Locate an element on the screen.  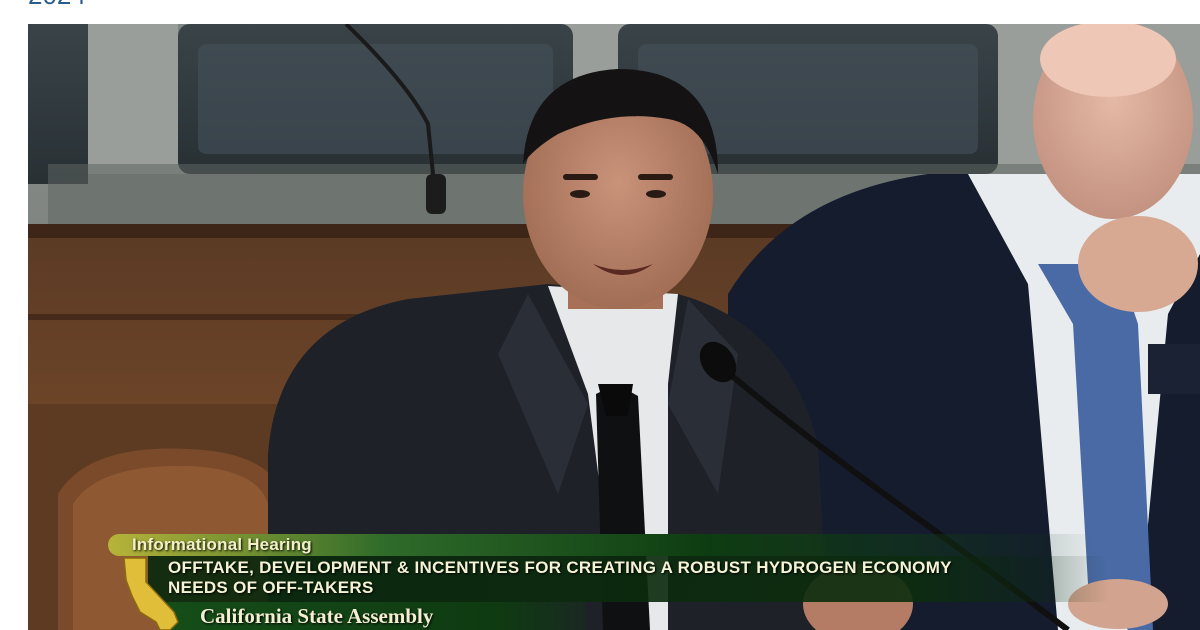
california-state-outline-icon is located at coordinates (151, 593).